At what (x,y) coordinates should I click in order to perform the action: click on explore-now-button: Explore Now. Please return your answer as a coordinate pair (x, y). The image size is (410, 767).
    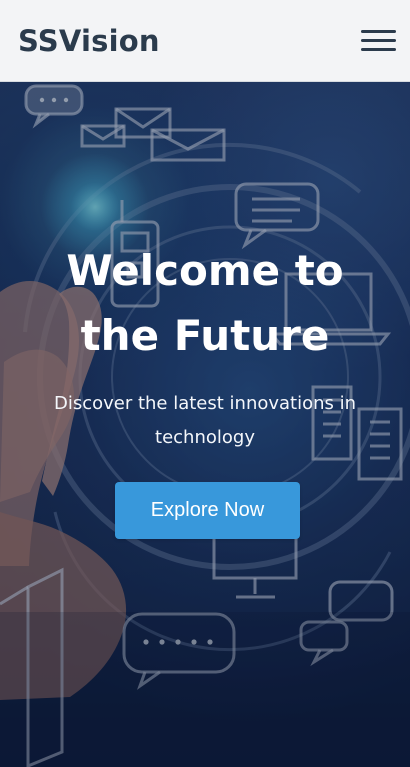
    Looking at the image, I should click on (207, 510).